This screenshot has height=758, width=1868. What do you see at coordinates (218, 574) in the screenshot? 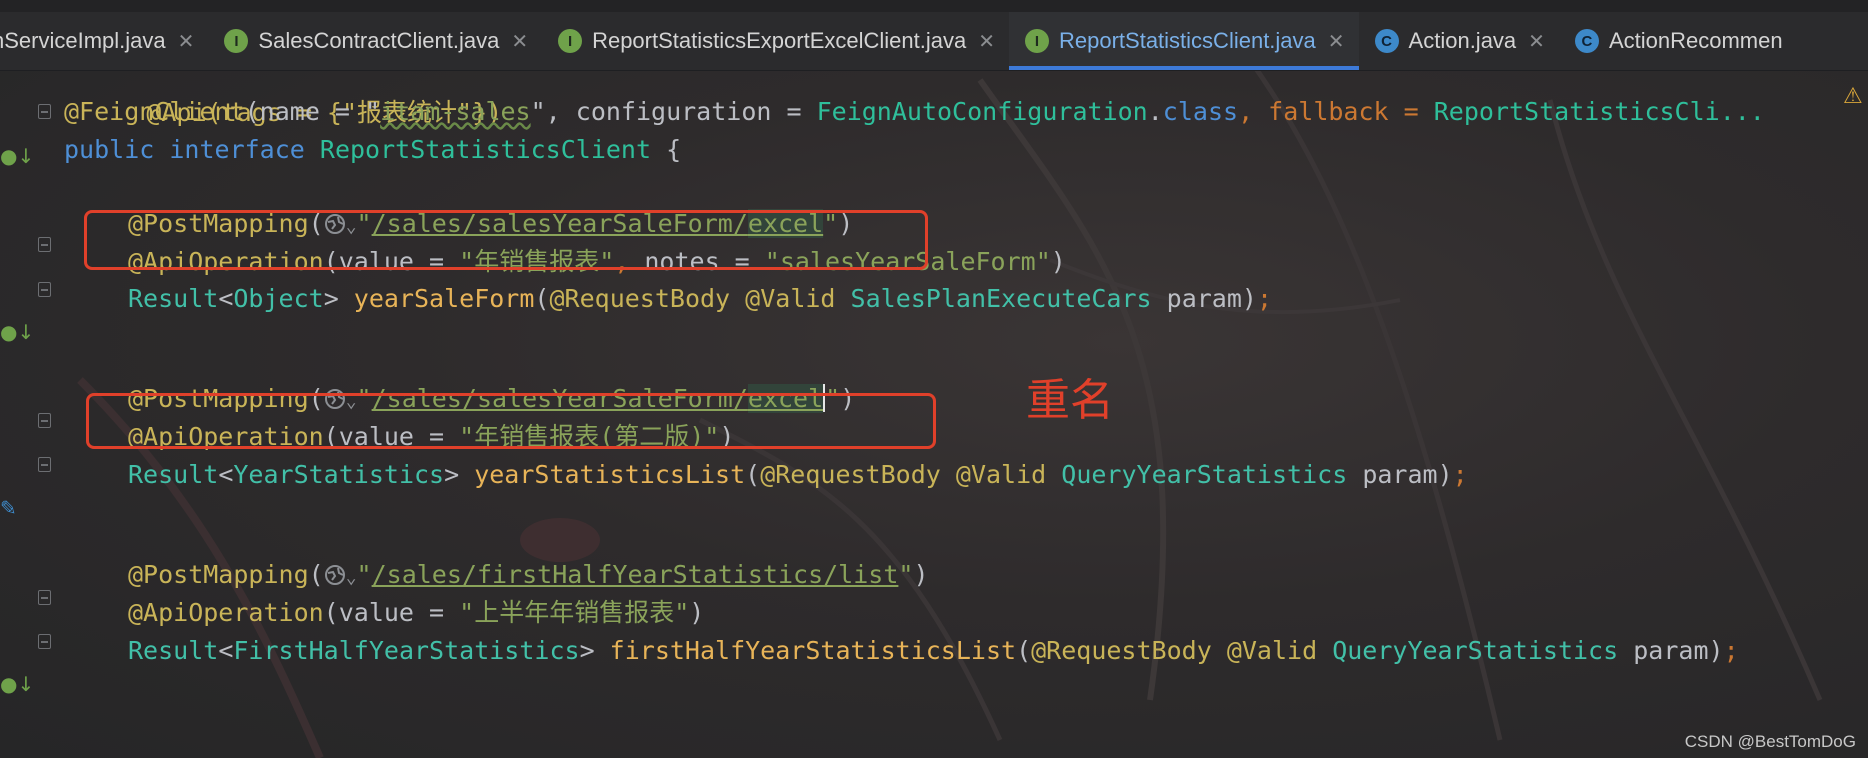
I see `post-mapping-annotation: @PostMapping` at bounding box center [218, 574].